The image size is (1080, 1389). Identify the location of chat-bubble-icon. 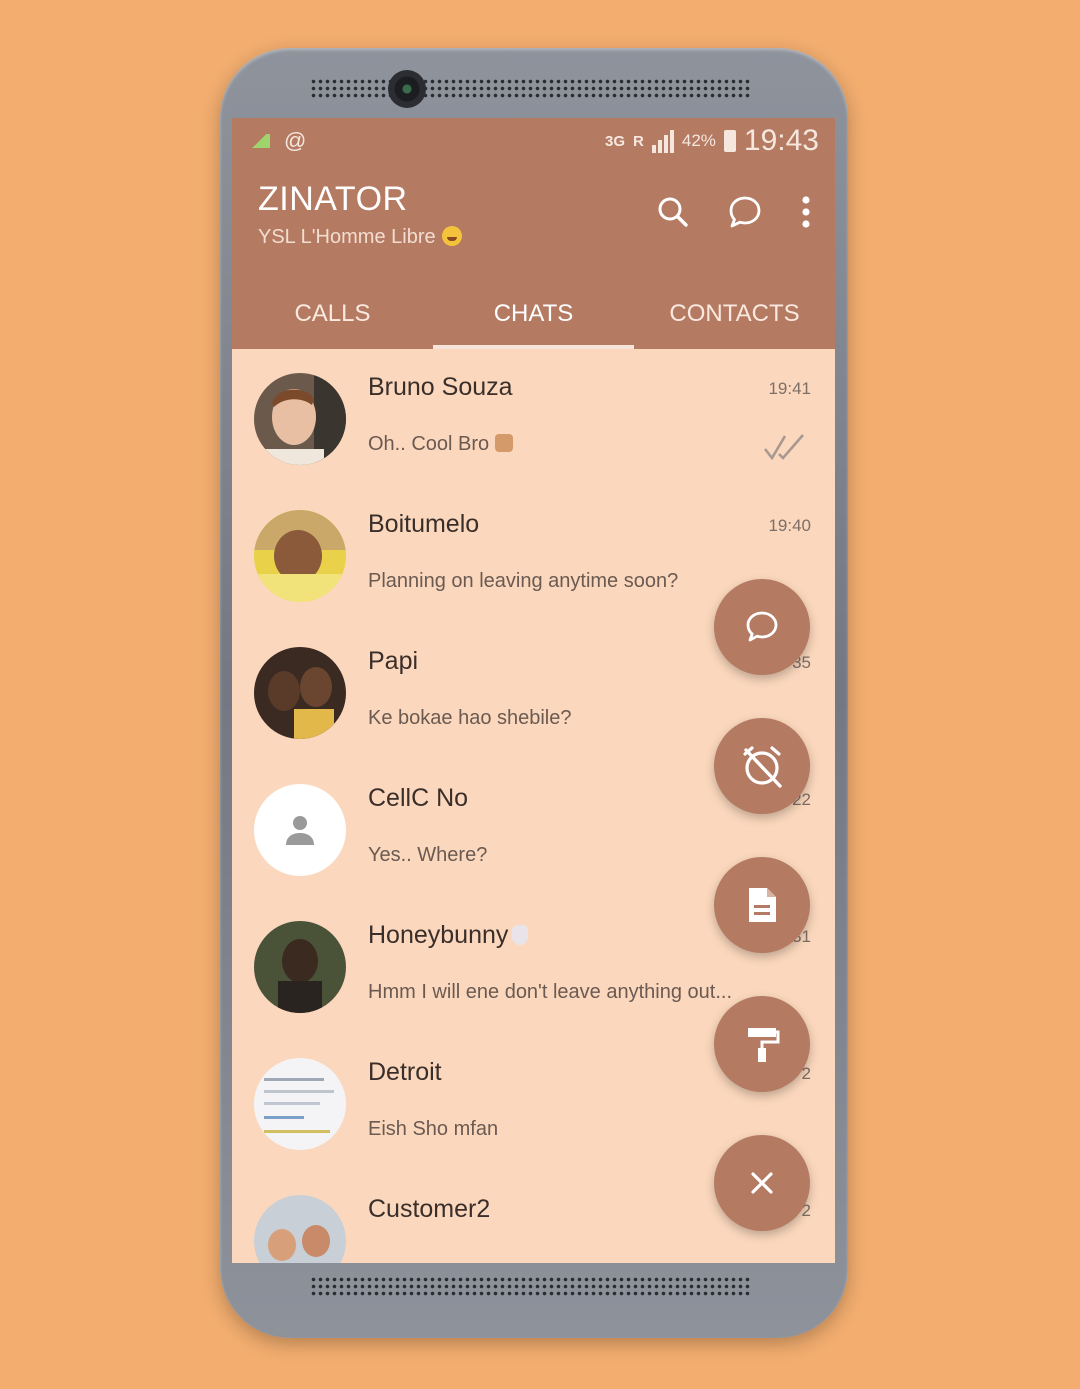
(762, 626).